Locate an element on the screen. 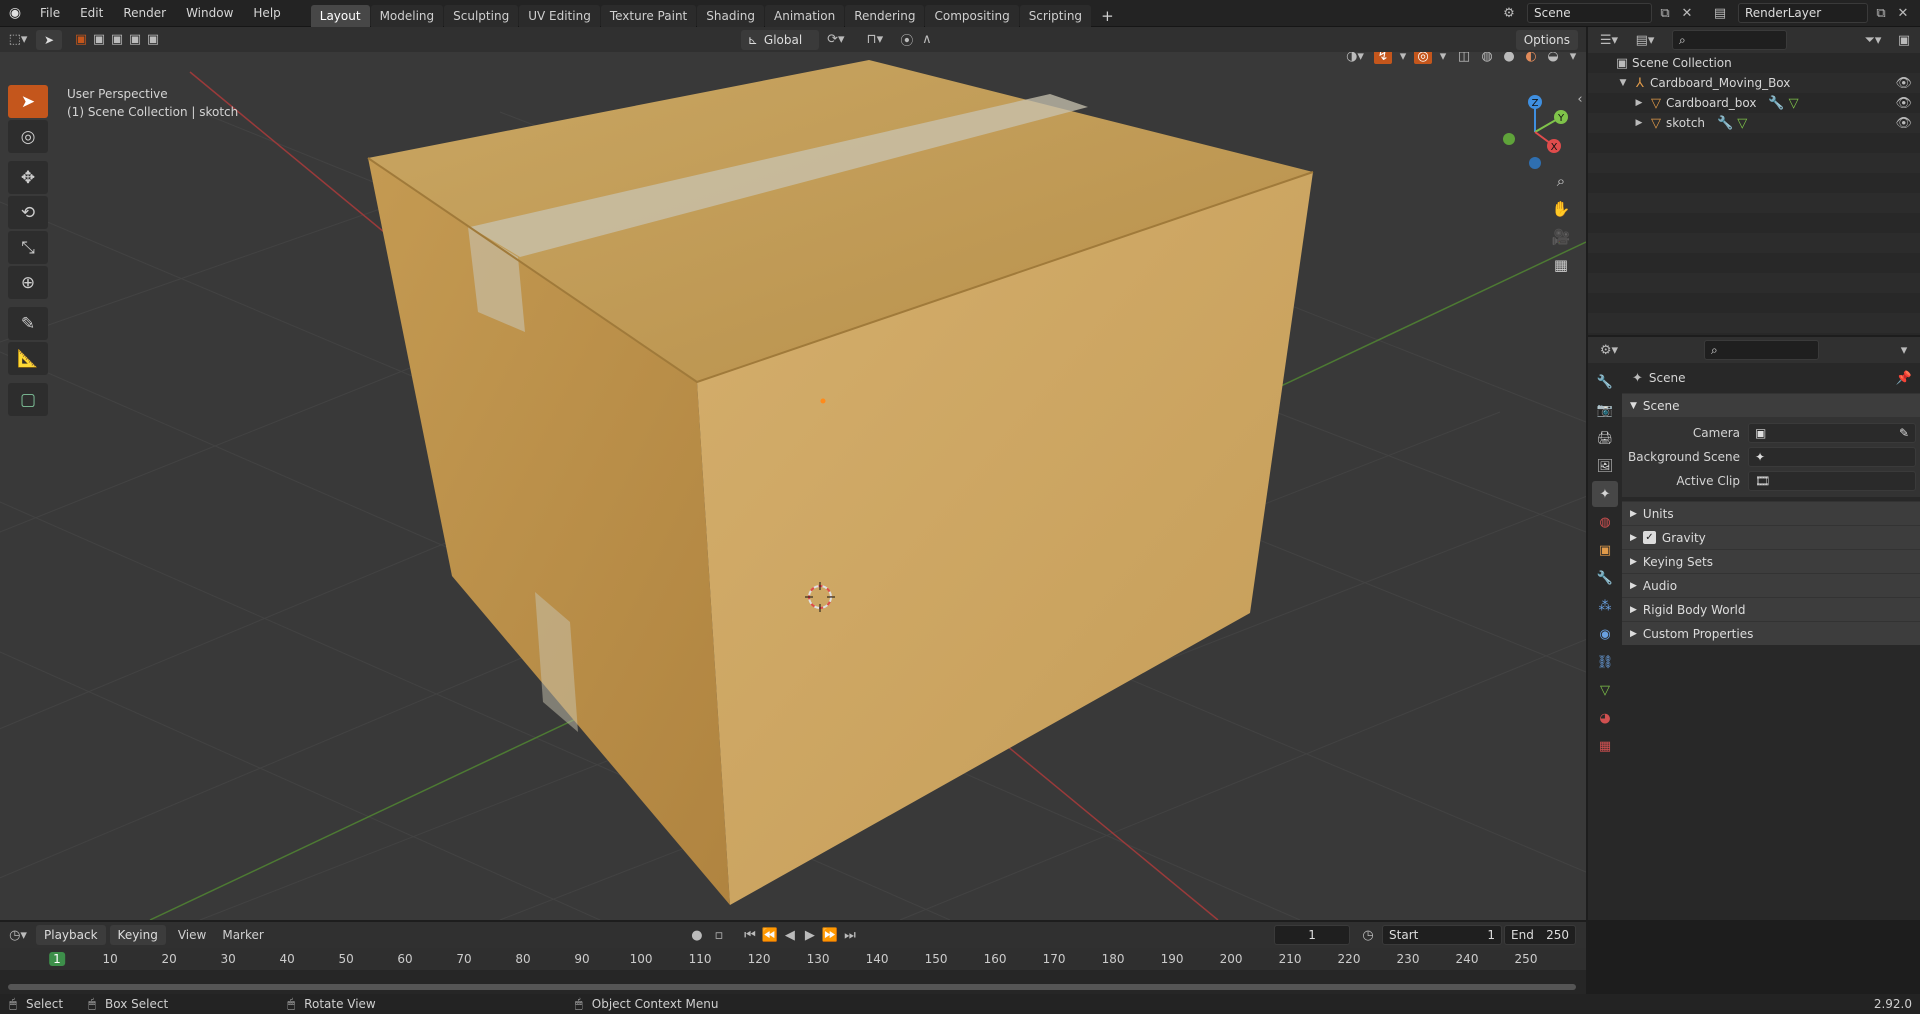 This screenshot has height=1014, width=1920. rotate-tool-icon: ⟲ is located at coordinates (28, 212).